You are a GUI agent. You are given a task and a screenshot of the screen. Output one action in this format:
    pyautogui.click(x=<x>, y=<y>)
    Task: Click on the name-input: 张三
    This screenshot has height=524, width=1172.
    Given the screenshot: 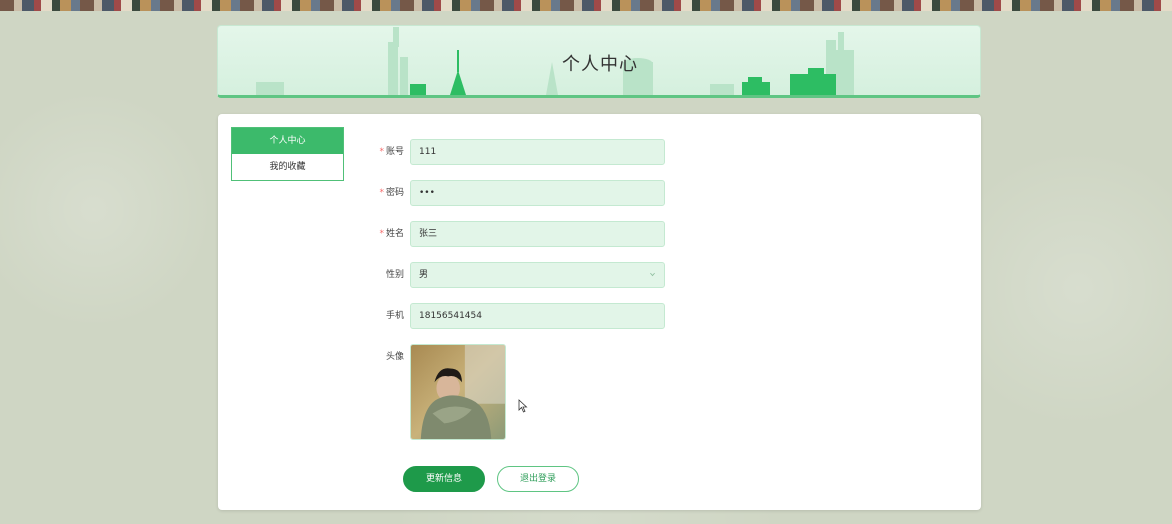 What is the action you would take?
    pyautogui.click(x=537, y=234)
    